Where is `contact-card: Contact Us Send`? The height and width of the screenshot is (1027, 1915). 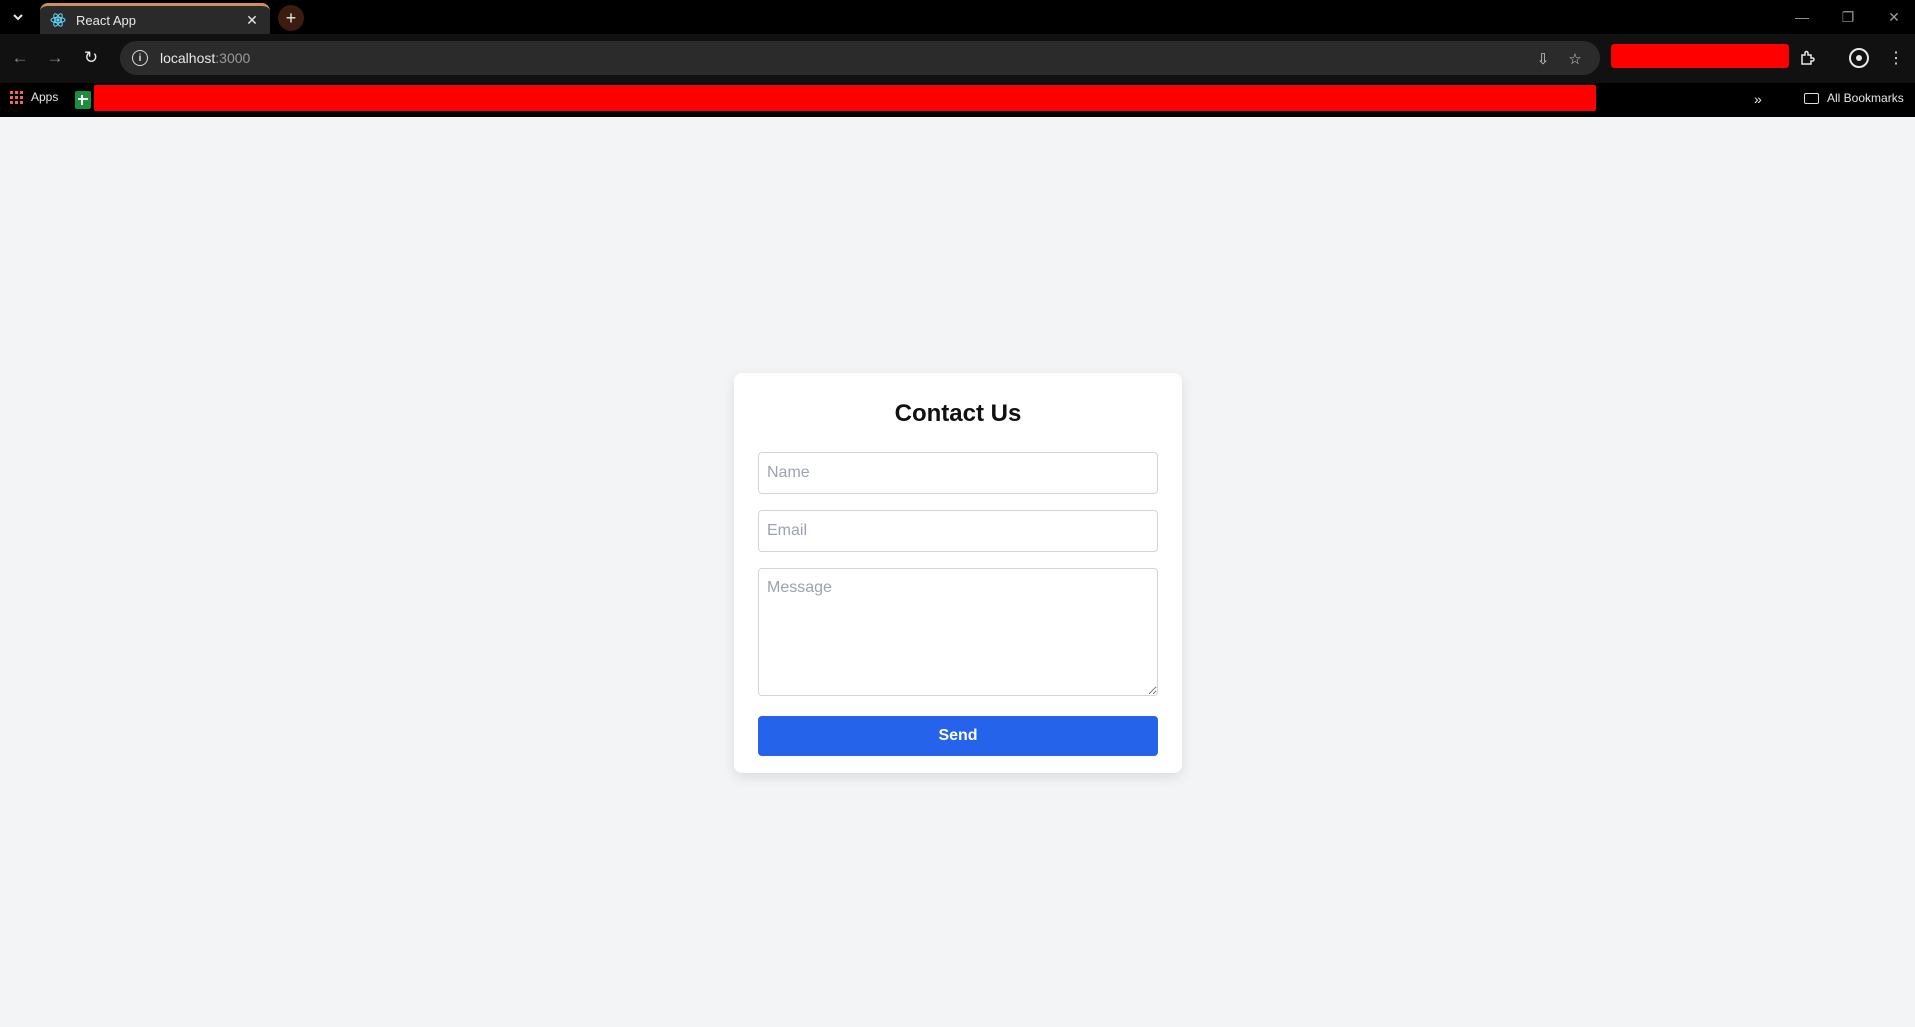
contact-card: Contact Us Send is located at coordinates (958, 573).